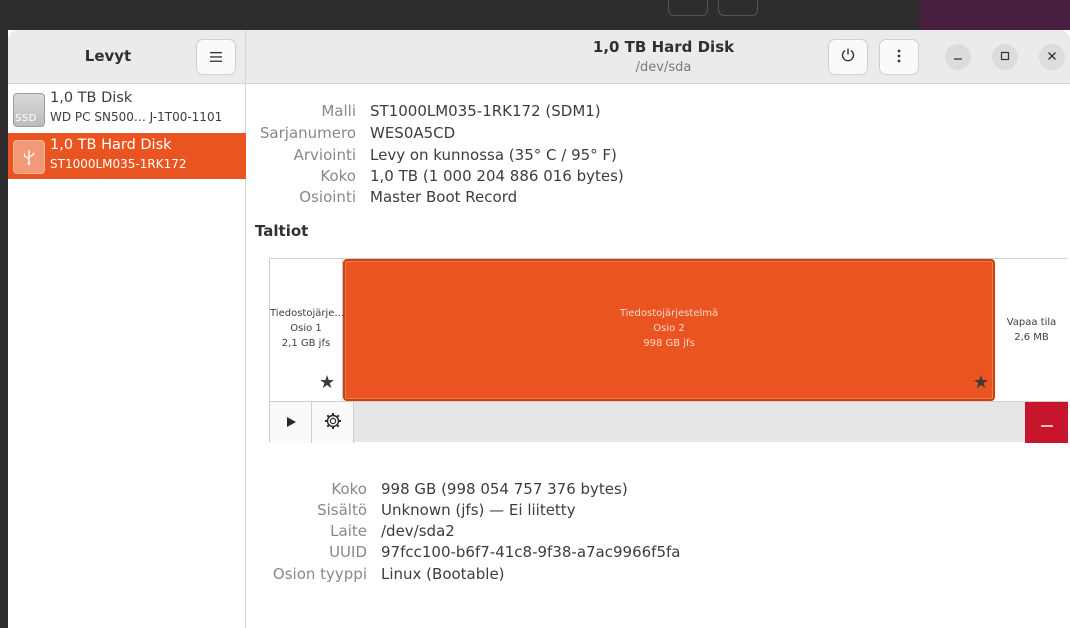  I want to click on free-space-size: 2,6 MB, so click(1031, 337).